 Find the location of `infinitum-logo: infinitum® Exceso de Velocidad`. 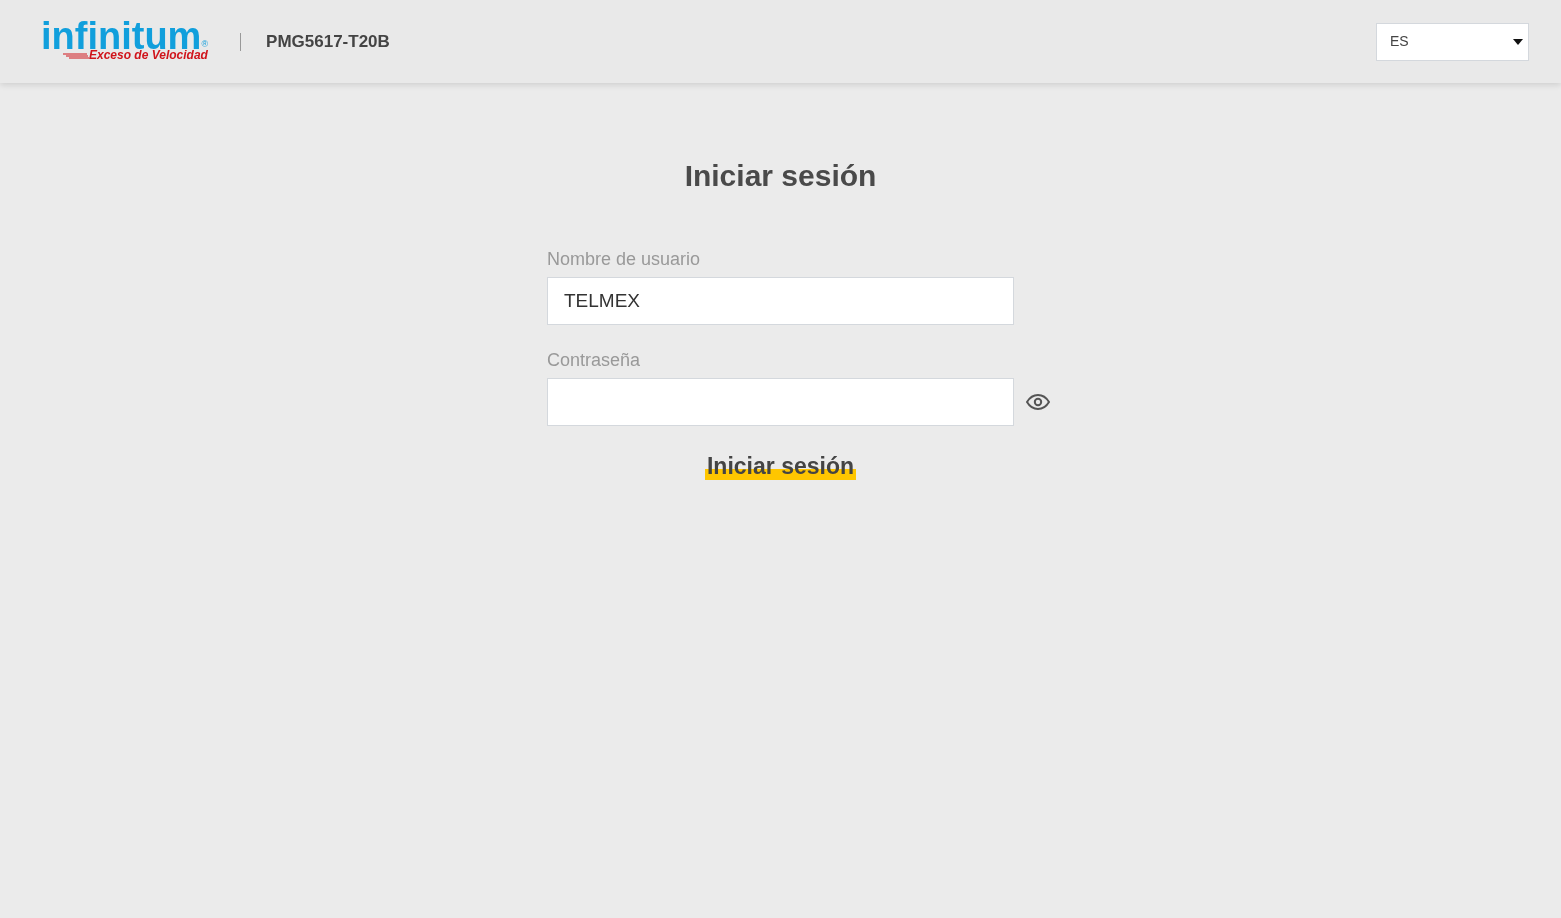

infinitum-logo: infinitum® Exceso de Velocidad is located at coordinates (125, 41).